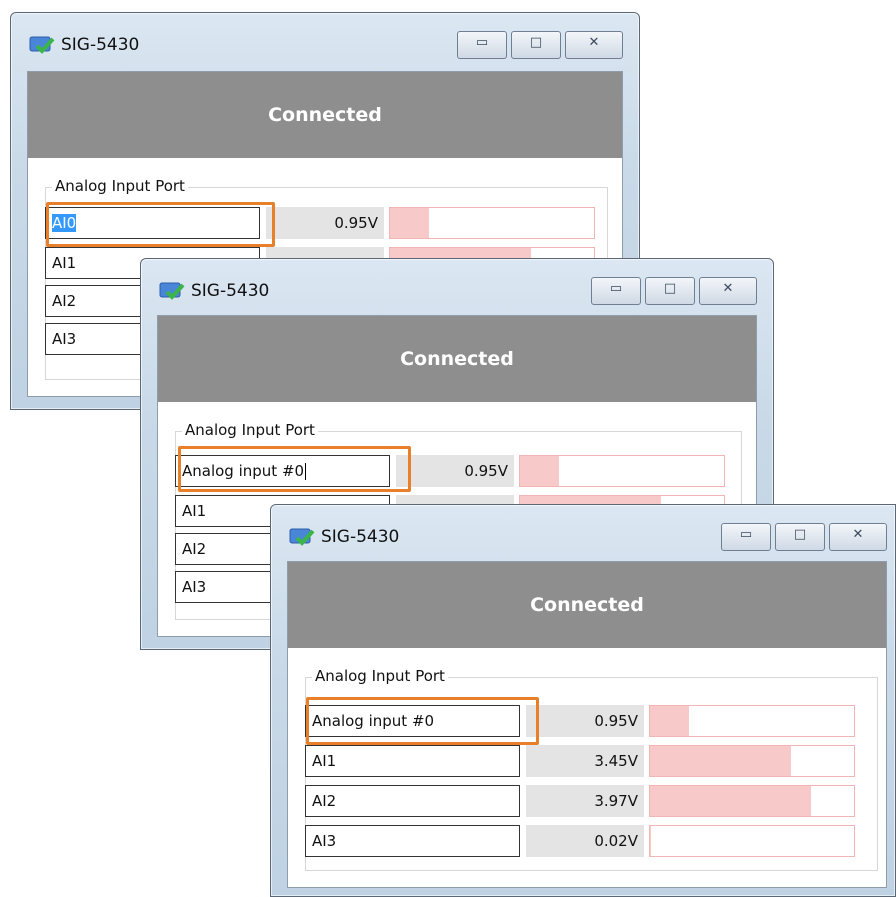 This screenshot has height=897, width=896. What do you see at coordinates (585, 841) in the screenshot?
I see `channel-voltage: 0.02V` at bounding box center [585, 841].